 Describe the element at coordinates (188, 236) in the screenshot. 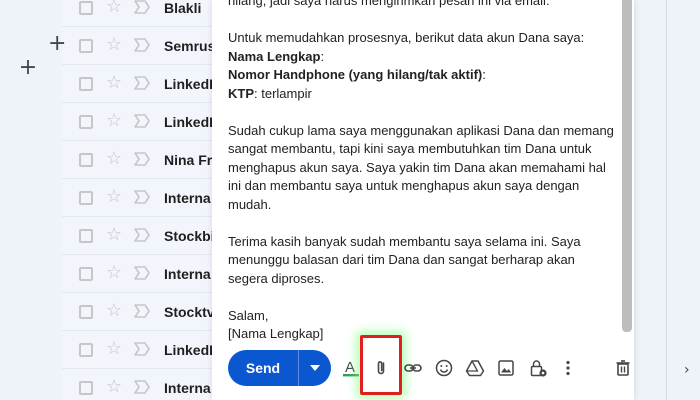

I see `sender-name: Stockbi` at that location.